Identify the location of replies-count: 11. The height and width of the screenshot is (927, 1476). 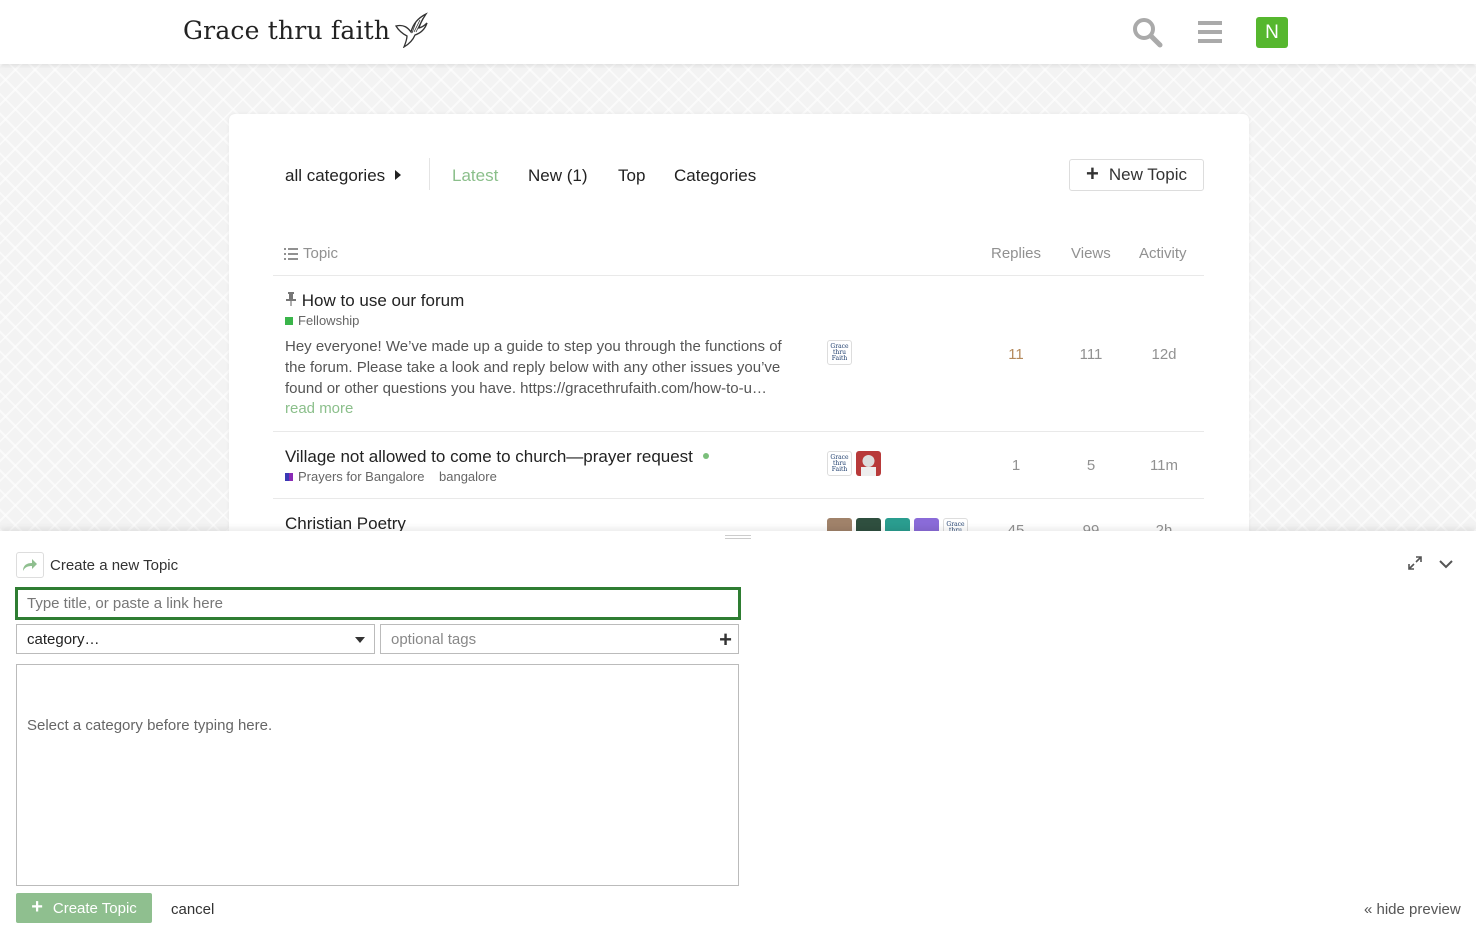
(1016, 354).